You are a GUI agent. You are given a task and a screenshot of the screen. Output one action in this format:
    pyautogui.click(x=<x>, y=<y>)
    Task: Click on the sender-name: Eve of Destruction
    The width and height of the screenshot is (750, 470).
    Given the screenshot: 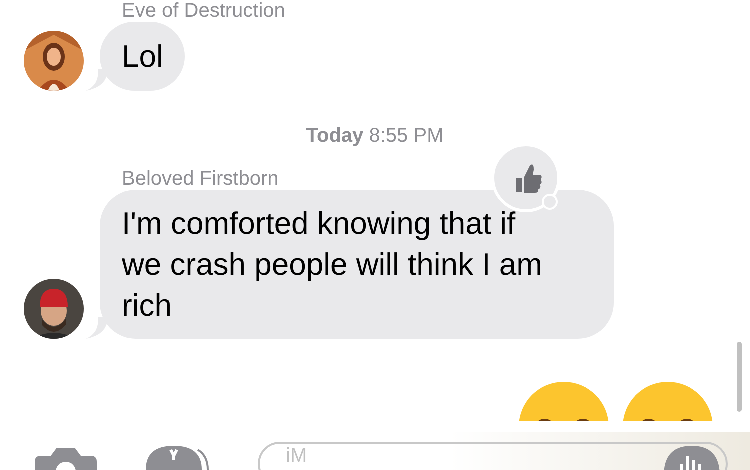 What is the action you would take?
    pyautogui.click(x=204, y=11)
    